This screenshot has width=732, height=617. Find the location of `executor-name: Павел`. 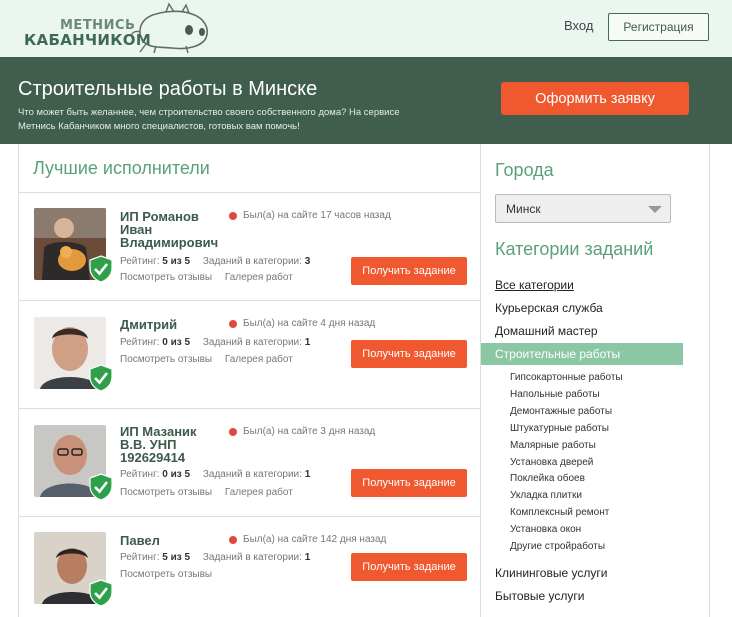

executor-name: Павел is located at coordinates (140, 540).